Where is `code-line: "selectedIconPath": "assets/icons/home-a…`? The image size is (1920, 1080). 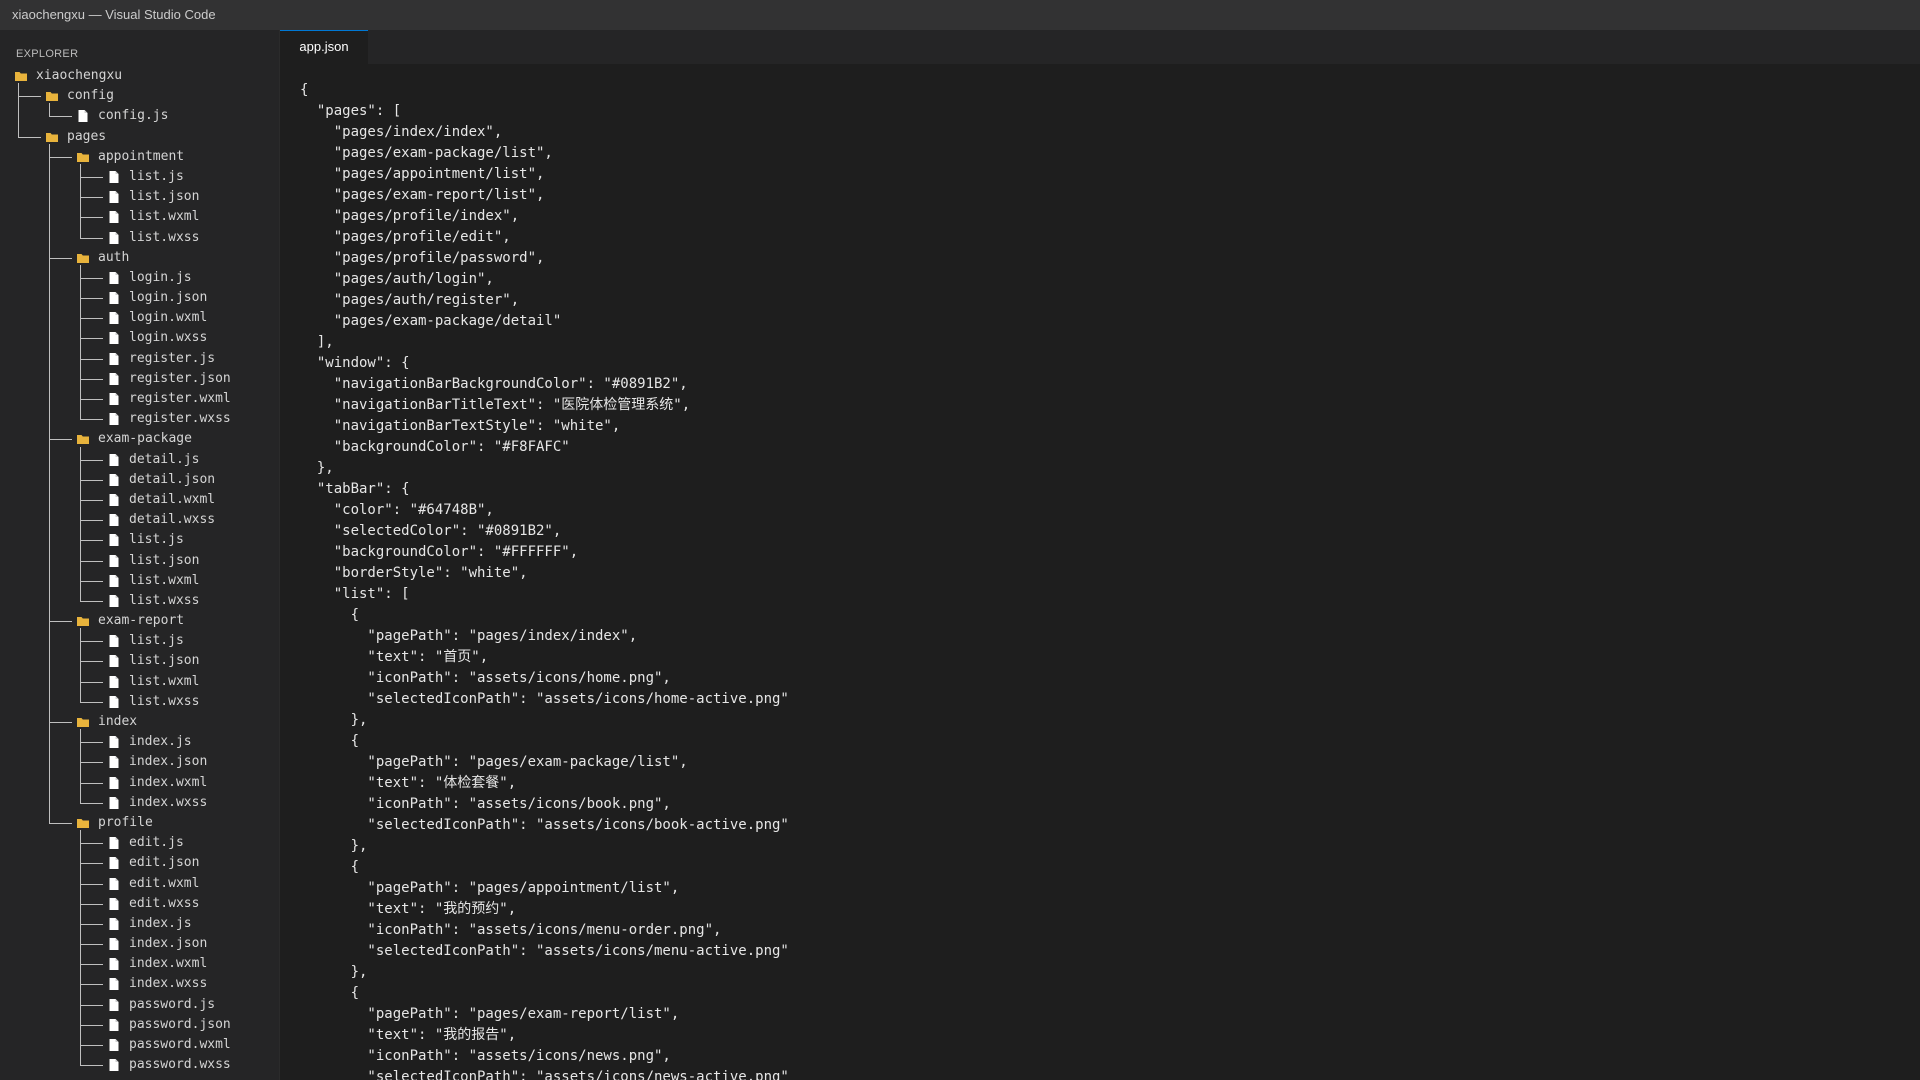
code-line: "selectedIconPath": "assets/icons/home-a… is located at coordinates (544, 699).